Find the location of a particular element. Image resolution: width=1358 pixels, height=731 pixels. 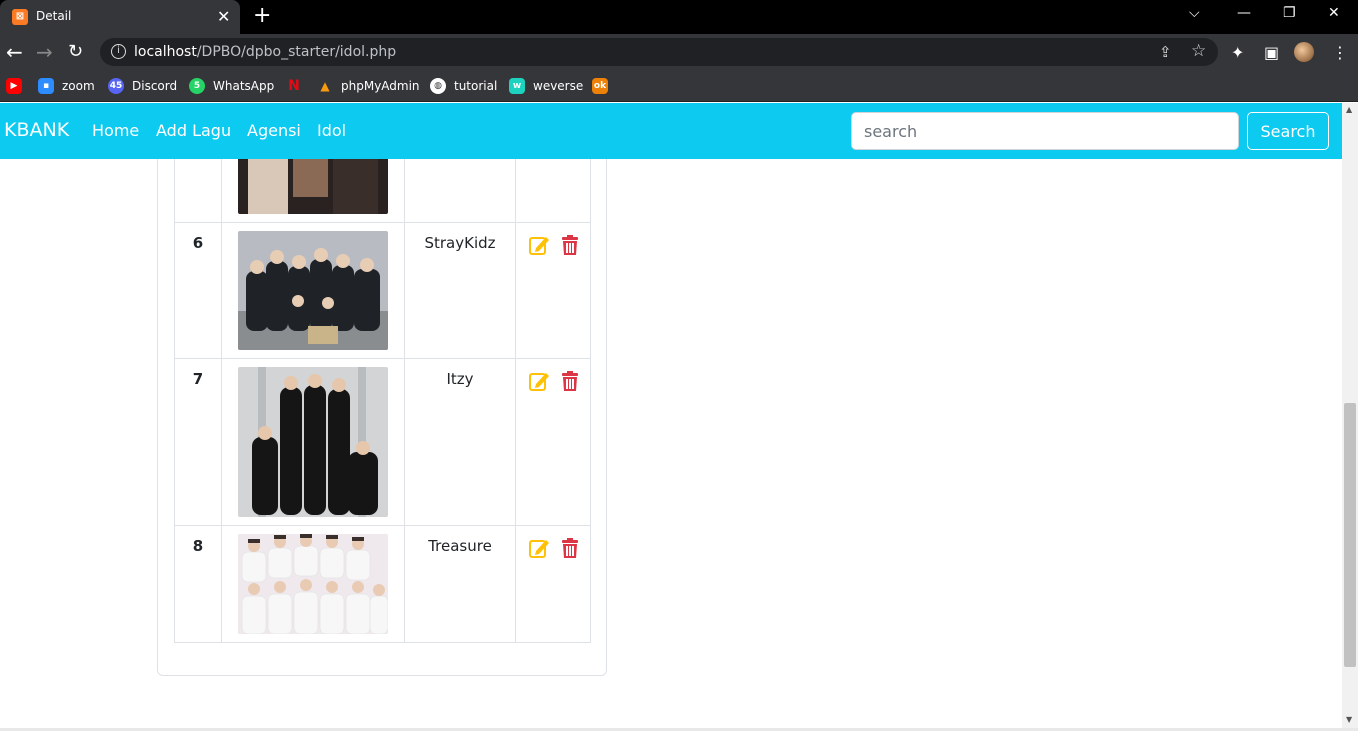

idol-name: Itzy is located at coordinates (460, 442).